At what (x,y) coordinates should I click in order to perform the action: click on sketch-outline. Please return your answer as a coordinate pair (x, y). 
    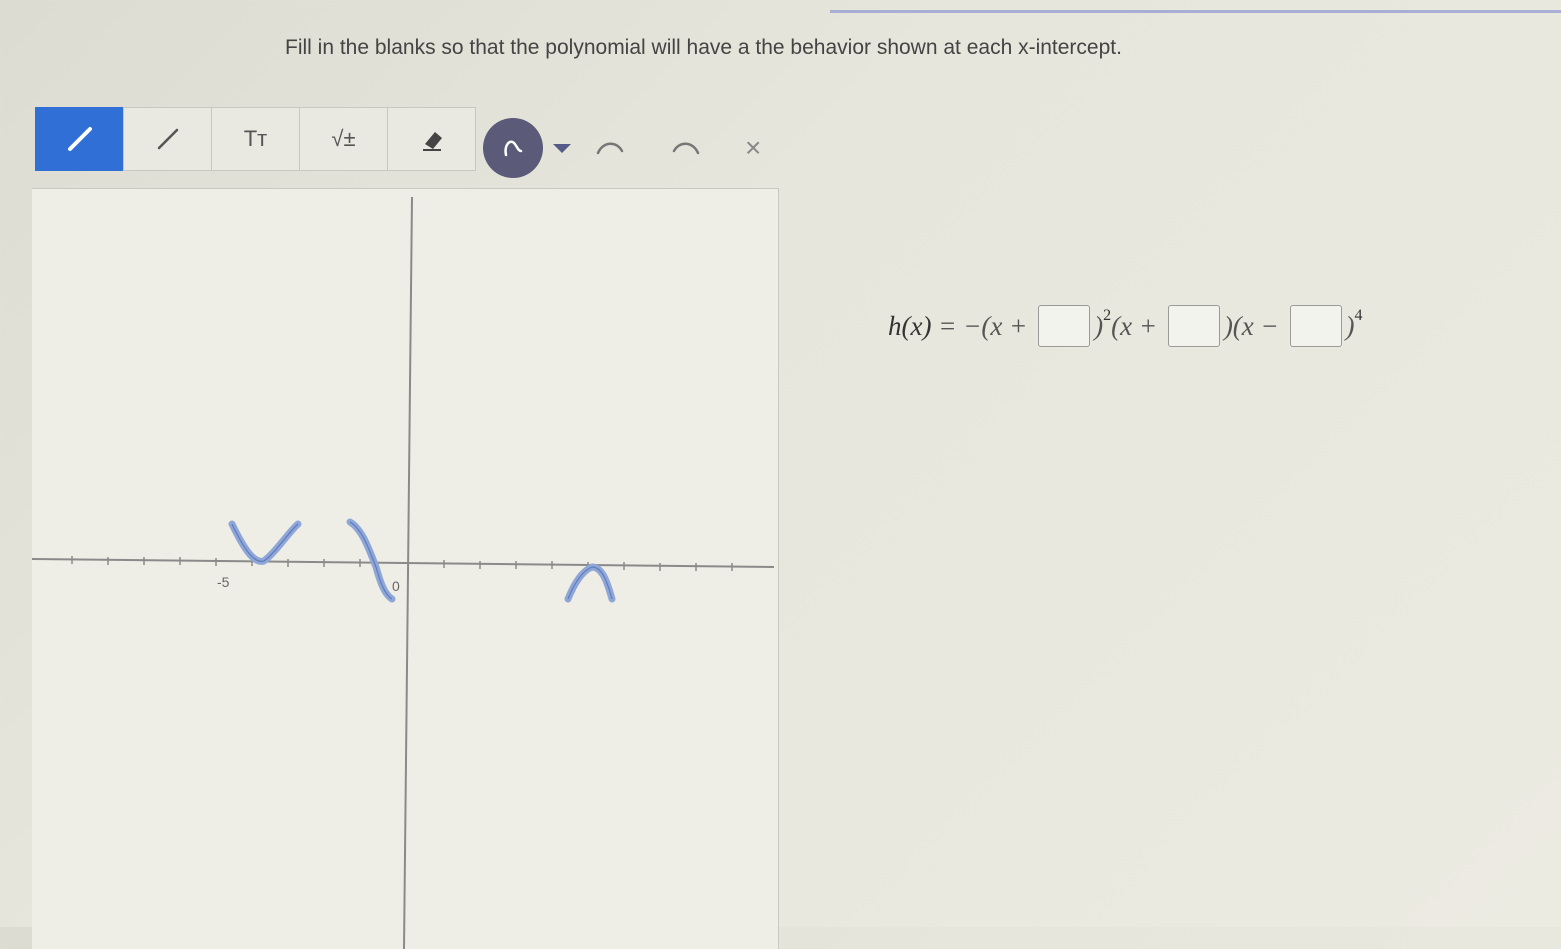
    Looking at the image, I should click on (422, 560).